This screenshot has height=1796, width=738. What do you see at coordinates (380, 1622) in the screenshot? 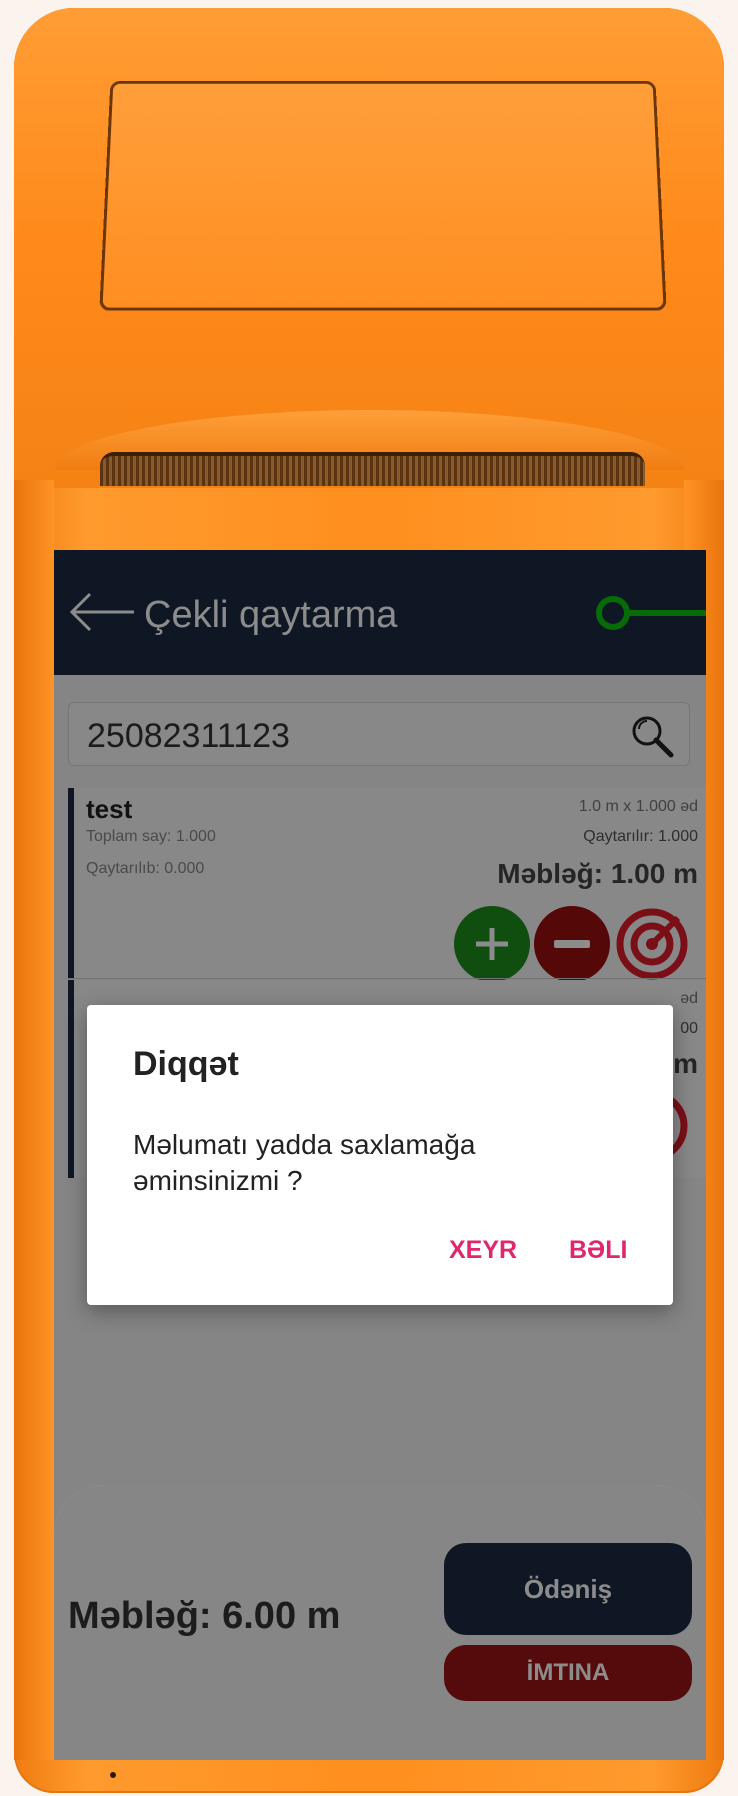
I see `footer-scrim` at bounding box center [380, 1622].